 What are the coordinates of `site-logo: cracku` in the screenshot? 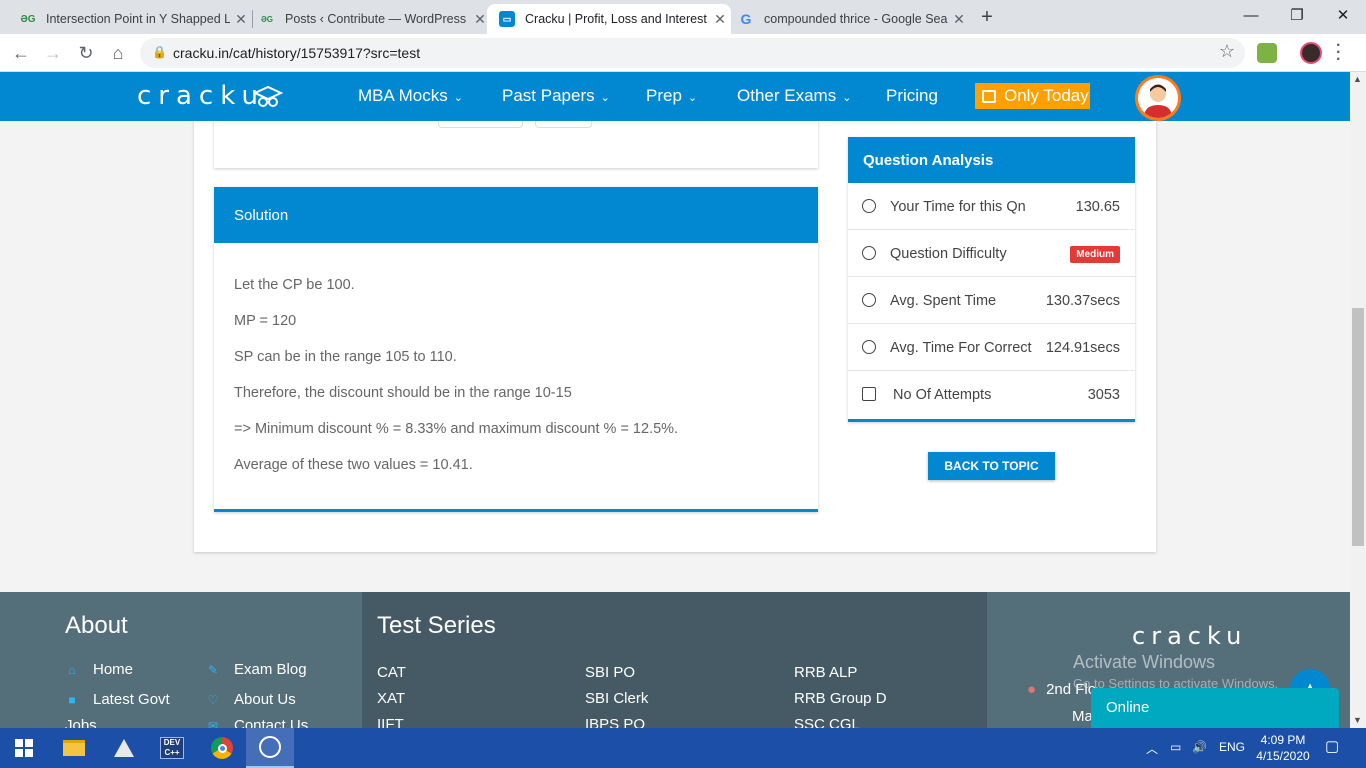 It's located at (210, 96).